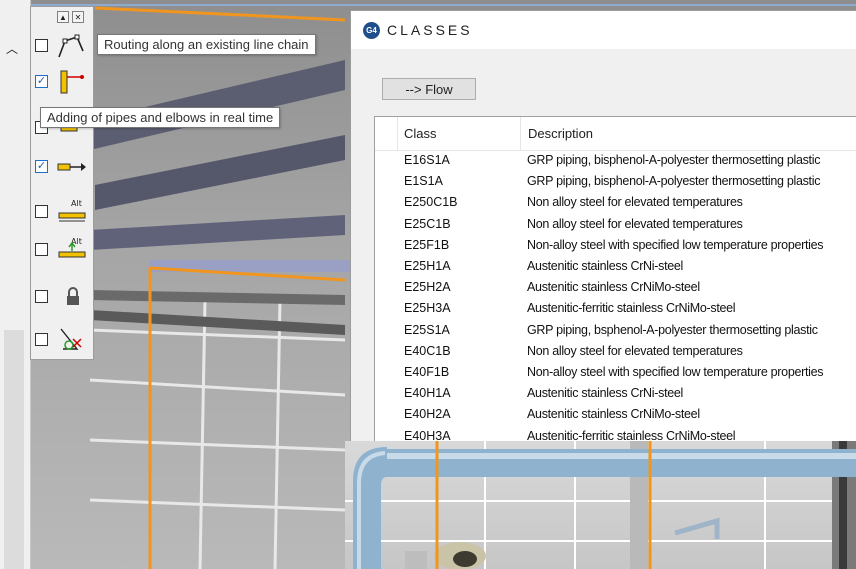  What do you see at coordinates (72, 82) in the screenshot?
I see `pipe-elbow-icon` at bounding box center [72, 82].